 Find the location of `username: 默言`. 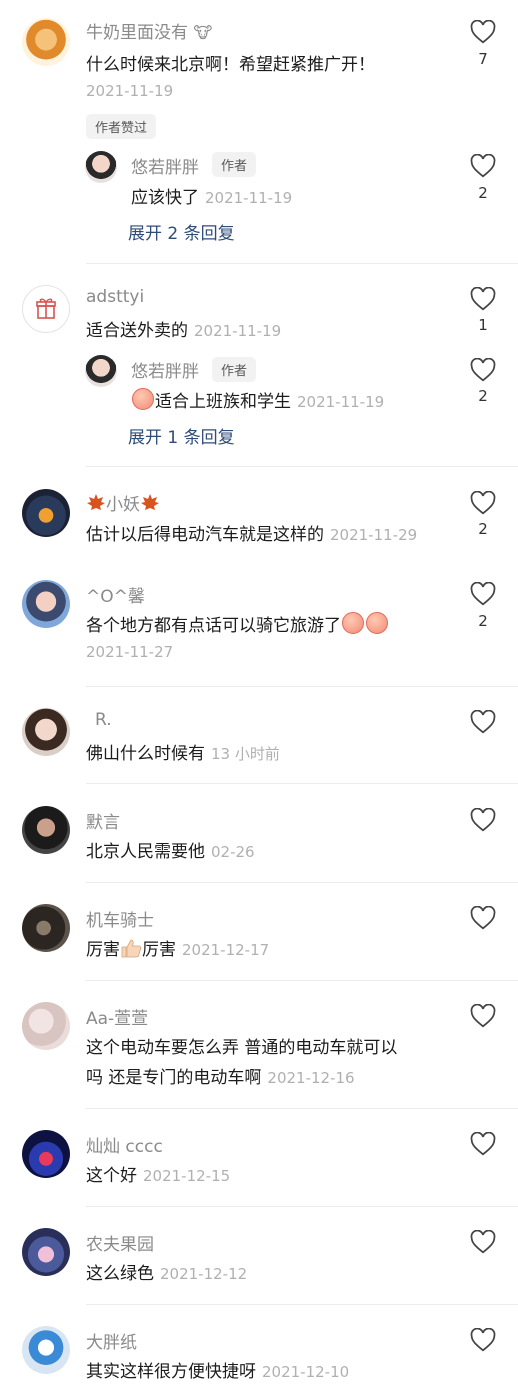

username: 默言 is located at coordinates (103, 820).